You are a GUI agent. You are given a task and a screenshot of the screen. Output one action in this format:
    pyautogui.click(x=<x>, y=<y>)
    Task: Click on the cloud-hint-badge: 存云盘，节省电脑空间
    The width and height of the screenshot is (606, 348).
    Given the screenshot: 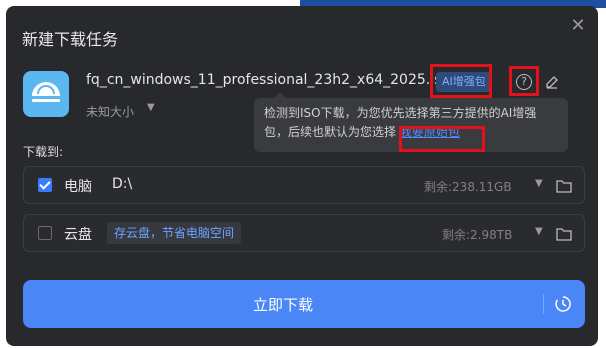 What is the action you would take?
    pyautogui.click(x=174, y=233)
    